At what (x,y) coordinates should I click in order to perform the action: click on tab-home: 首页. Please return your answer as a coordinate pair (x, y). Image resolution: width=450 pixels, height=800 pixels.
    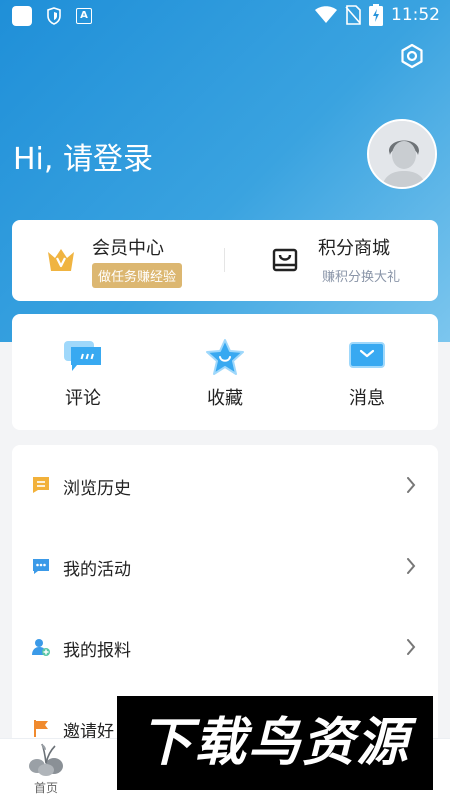
    Looking at the image, I should click on (46, 770).